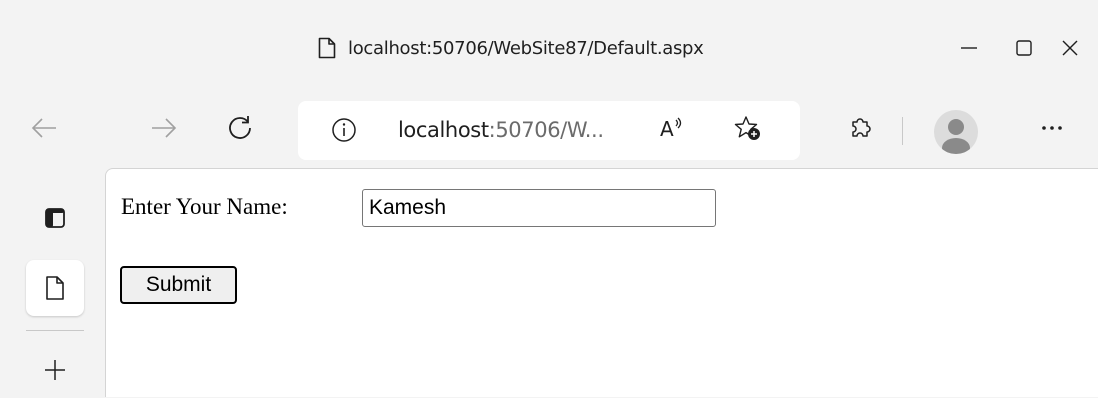 The height and width of the screenshot is (398, 1098). What do you see at coordinates (526, 48) in the screenshot?
I see `window-title: localhost:50706/WebSite87/Default.aspx` at bounding box center [526, 48].